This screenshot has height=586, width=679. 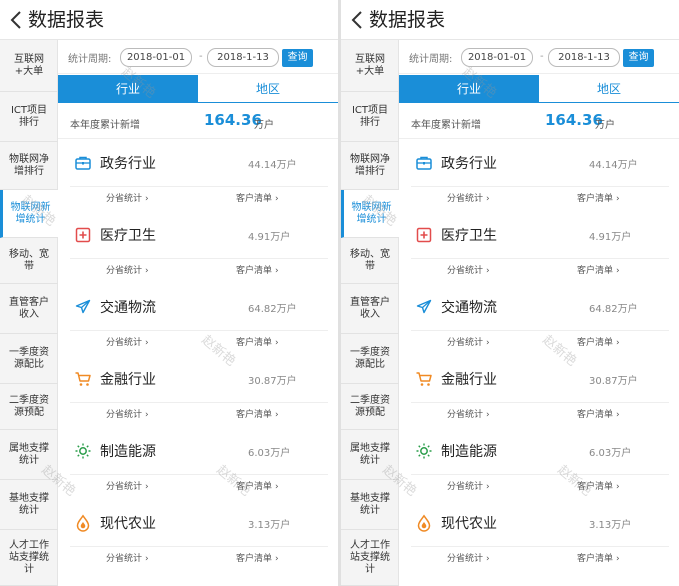 I want to click on industry-name: 金融行业, so click(x=469, y=380).